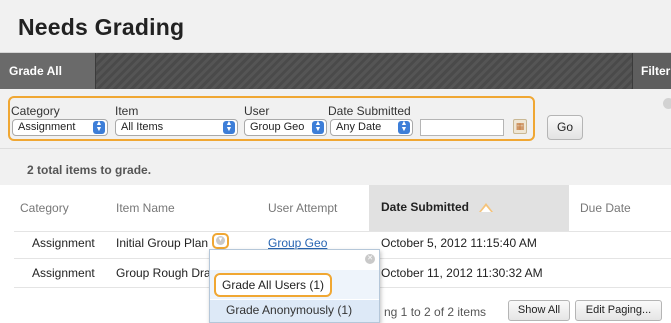 The image size is (671, 323). What do you see at coordinates (486, 209) in the screenshot?
I see `sort-ascending-icon-inner` at bounding box center [486, 209].